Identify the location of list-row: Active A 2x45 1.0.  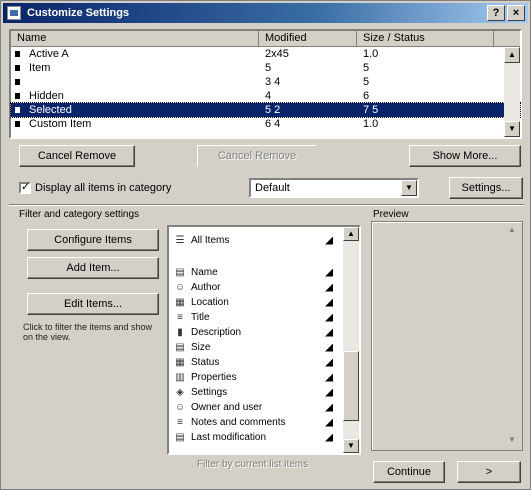
(265, 54).